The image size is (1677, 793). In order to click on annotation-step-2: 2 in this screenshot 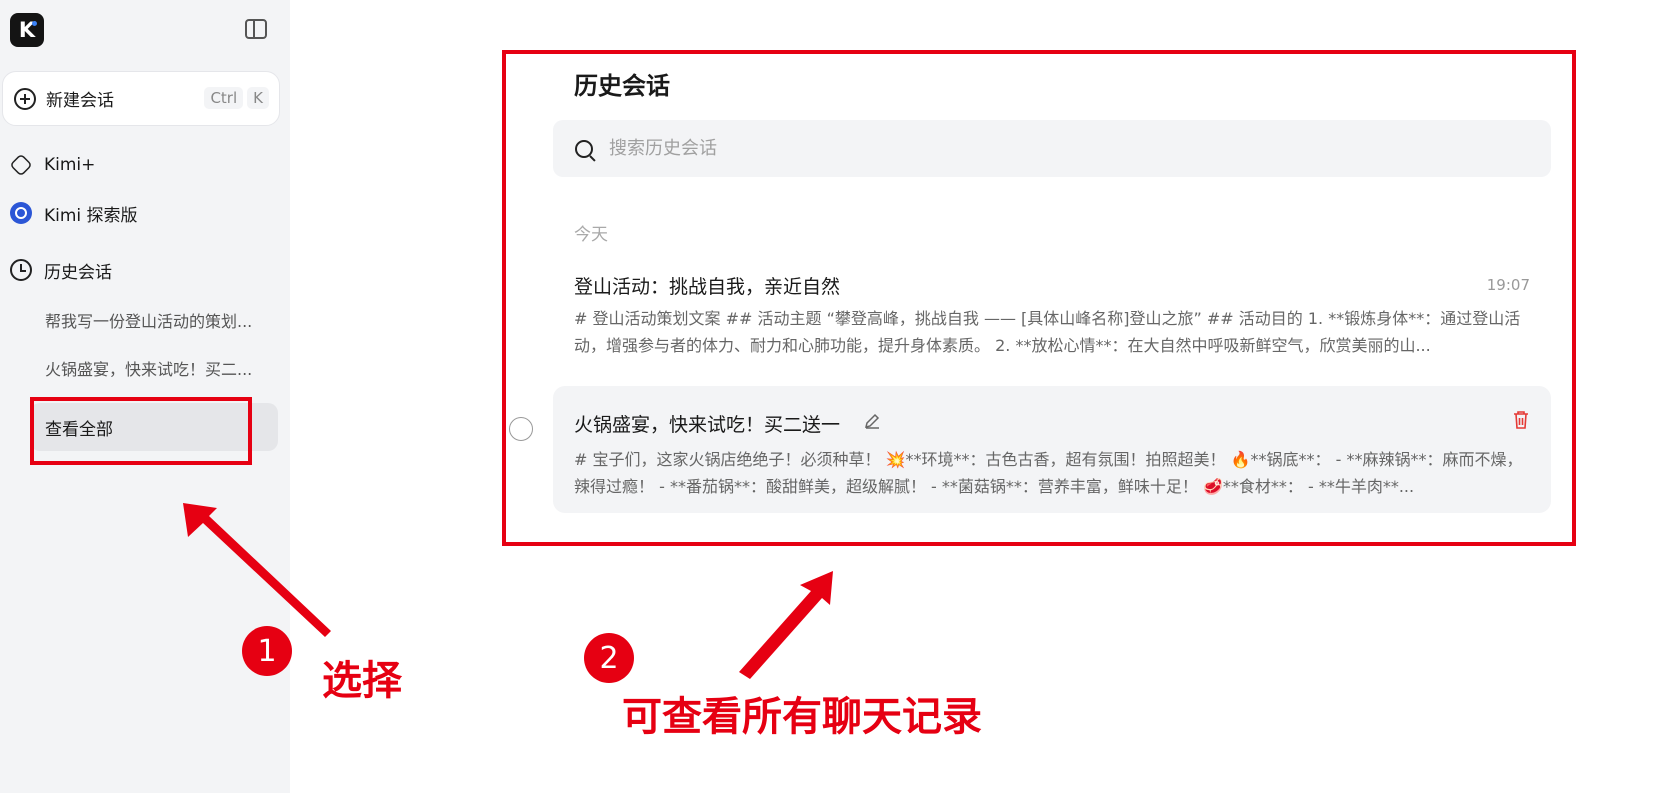, I will do `click(609, 658)`.